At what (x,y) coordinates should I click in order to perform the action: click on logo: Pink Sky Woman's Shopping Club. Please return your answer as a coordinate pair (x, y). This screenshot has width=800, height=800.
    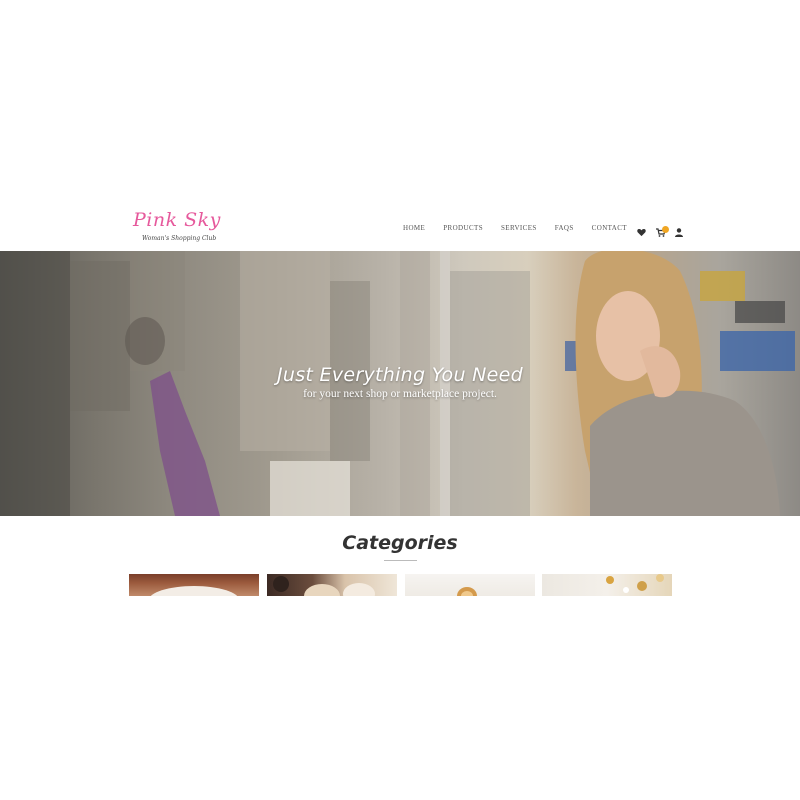
    Looking at the image, I should click on (177, 229).